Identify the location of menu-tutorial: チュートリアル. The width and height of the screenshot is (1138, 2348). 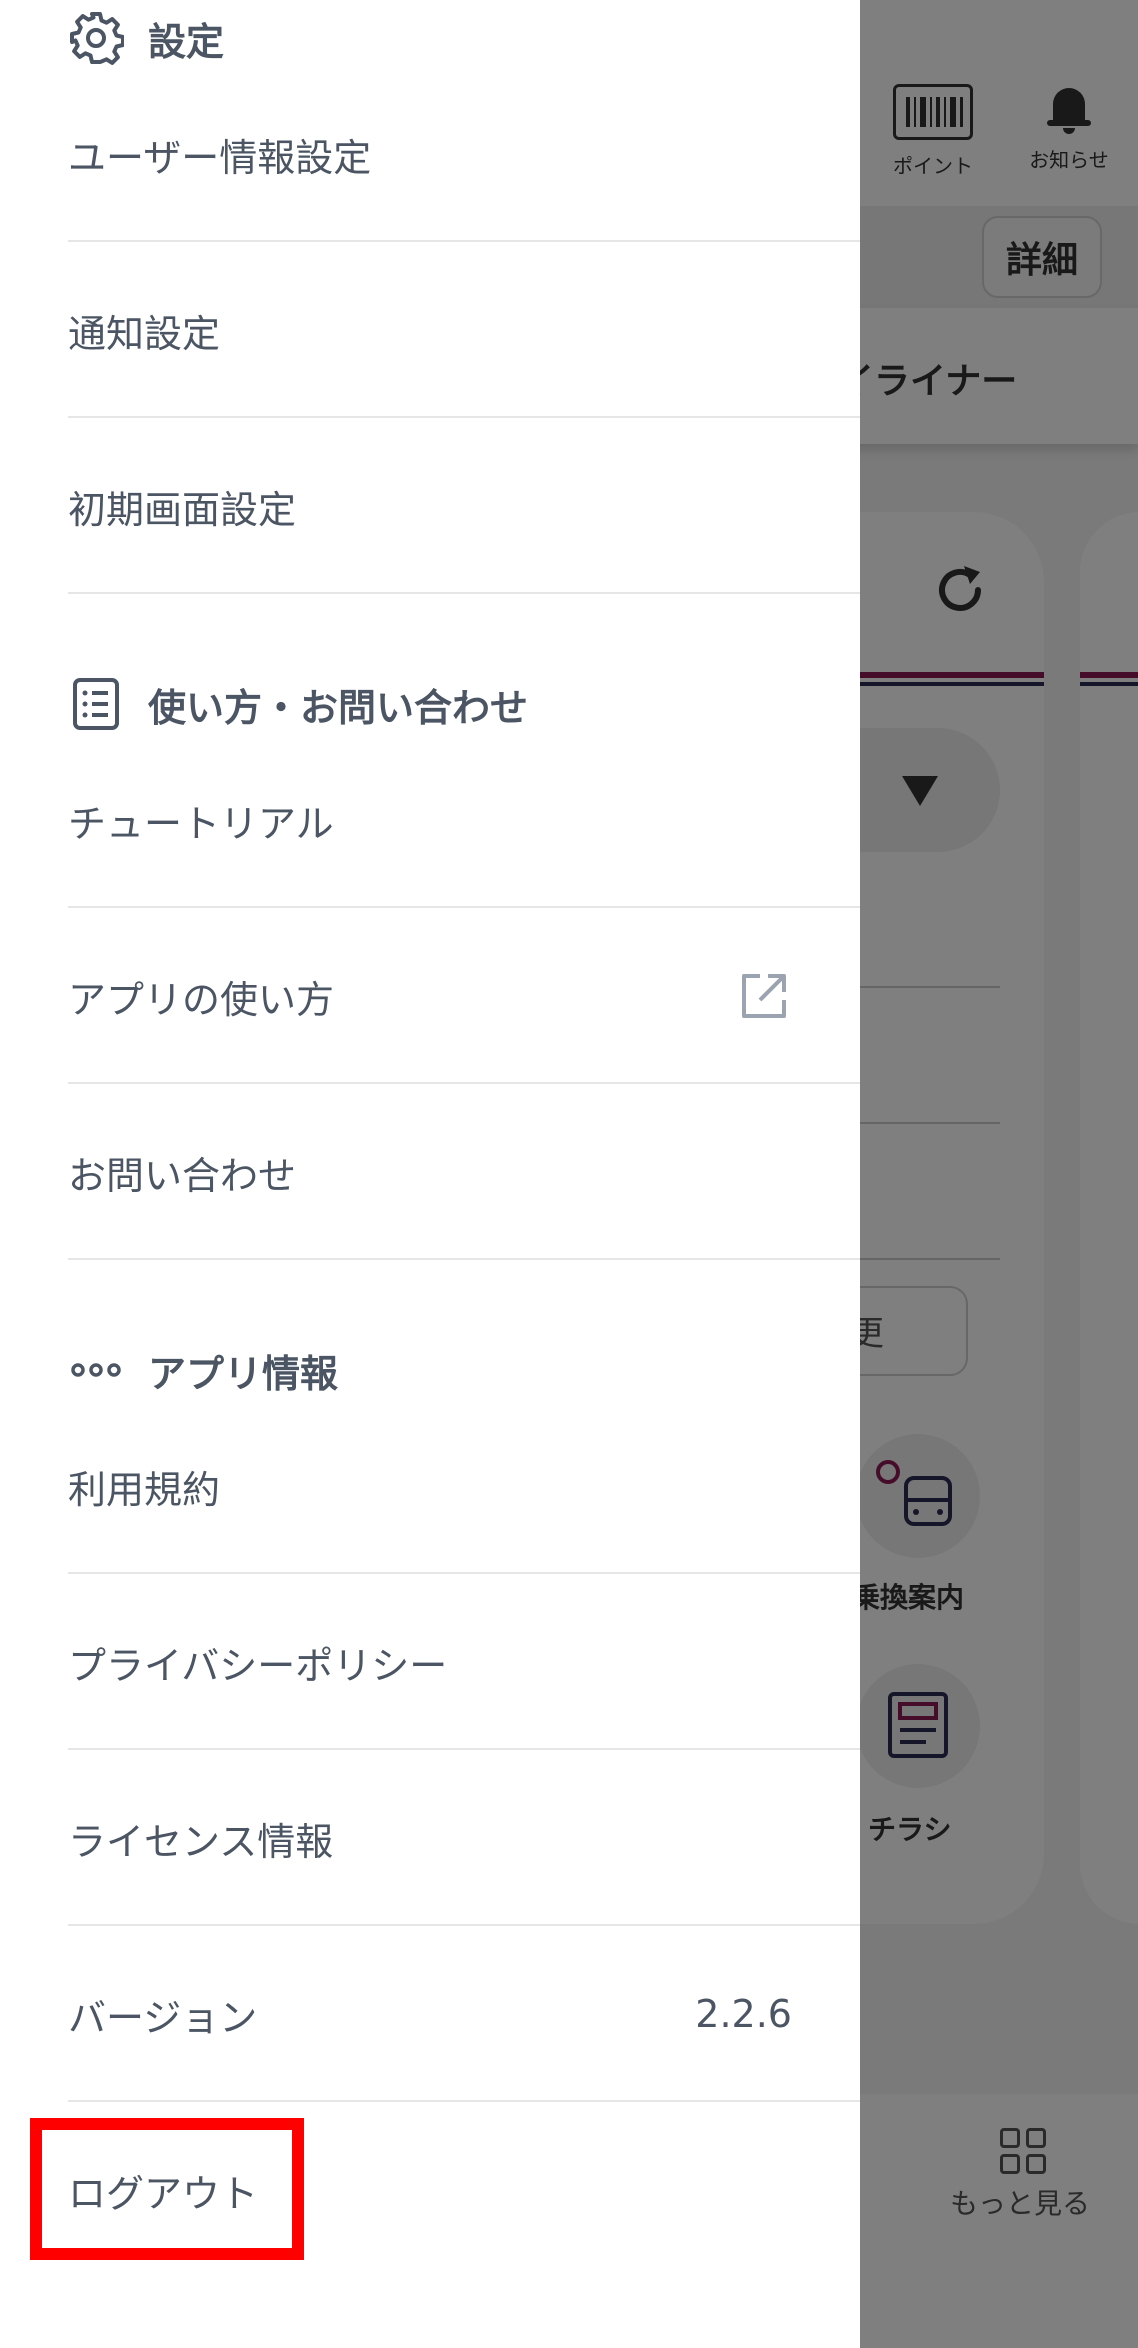
(464, 820).